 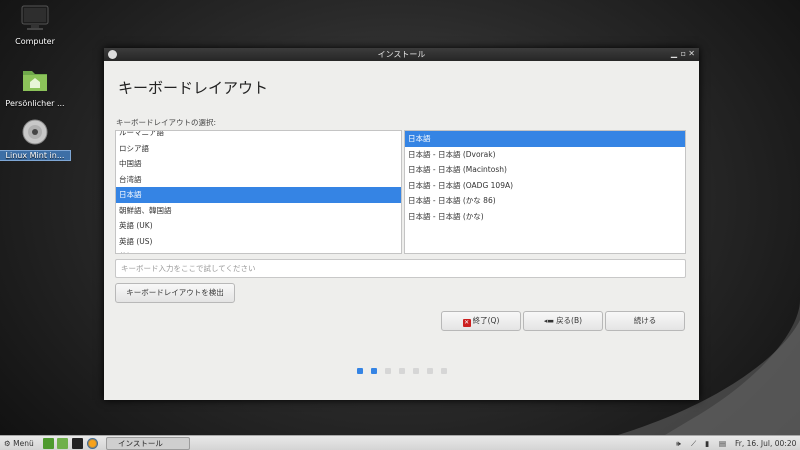 I want to click on home-folder-icon, so click(x=35, y=81).